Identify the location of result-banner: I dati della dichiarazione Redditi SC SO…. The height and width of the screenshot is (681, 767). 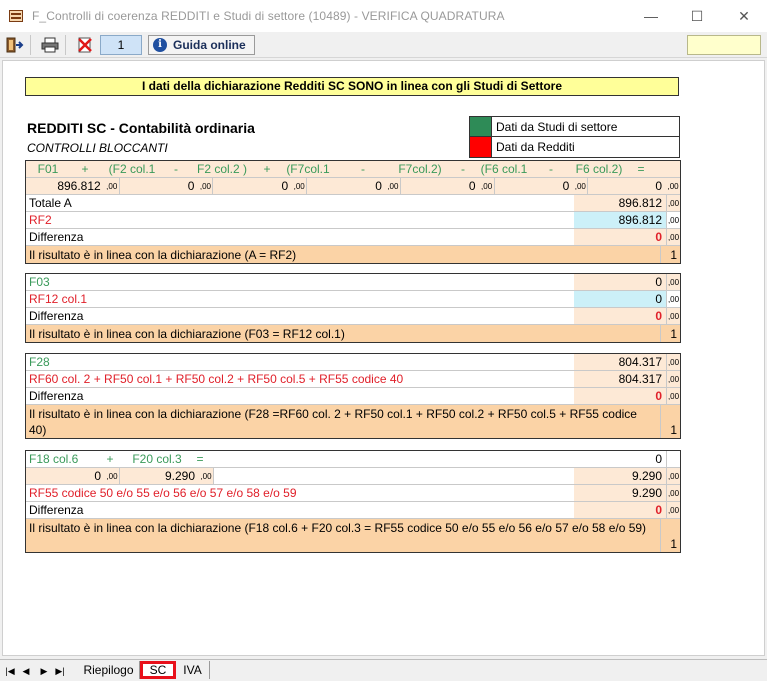
(352, 86).